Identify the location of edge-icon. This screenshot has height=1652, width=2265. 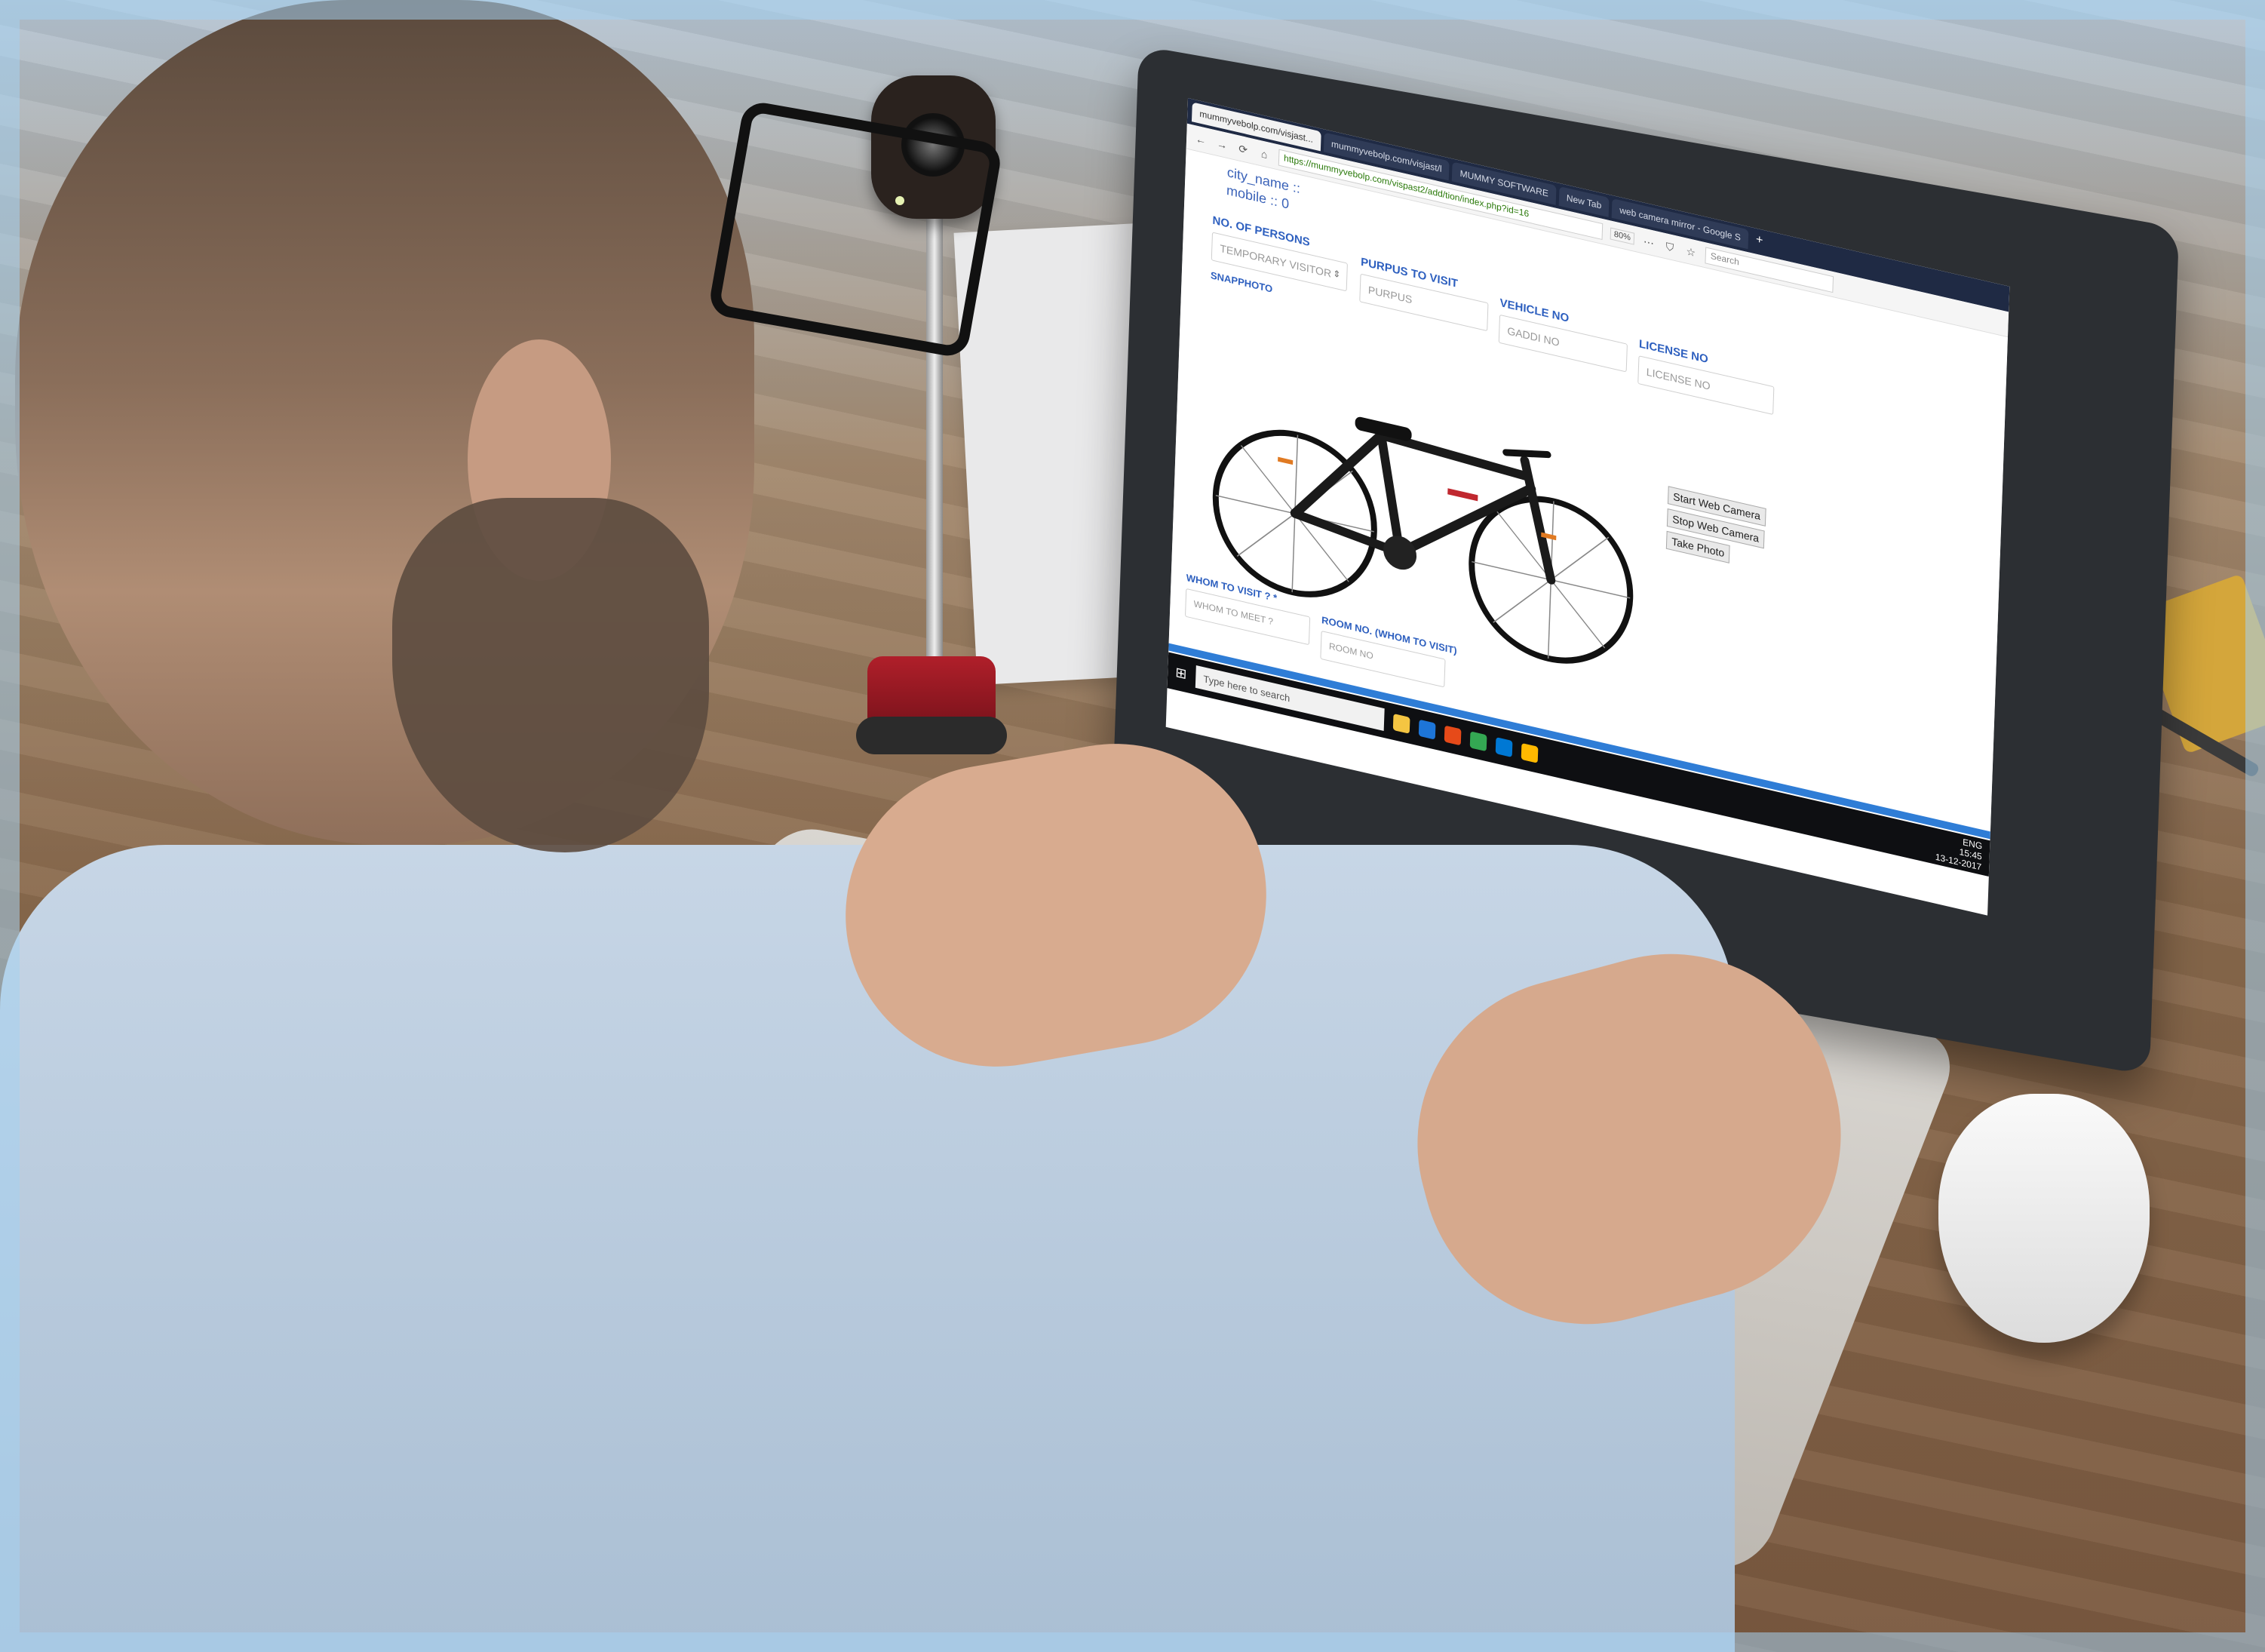
(1427, 729).